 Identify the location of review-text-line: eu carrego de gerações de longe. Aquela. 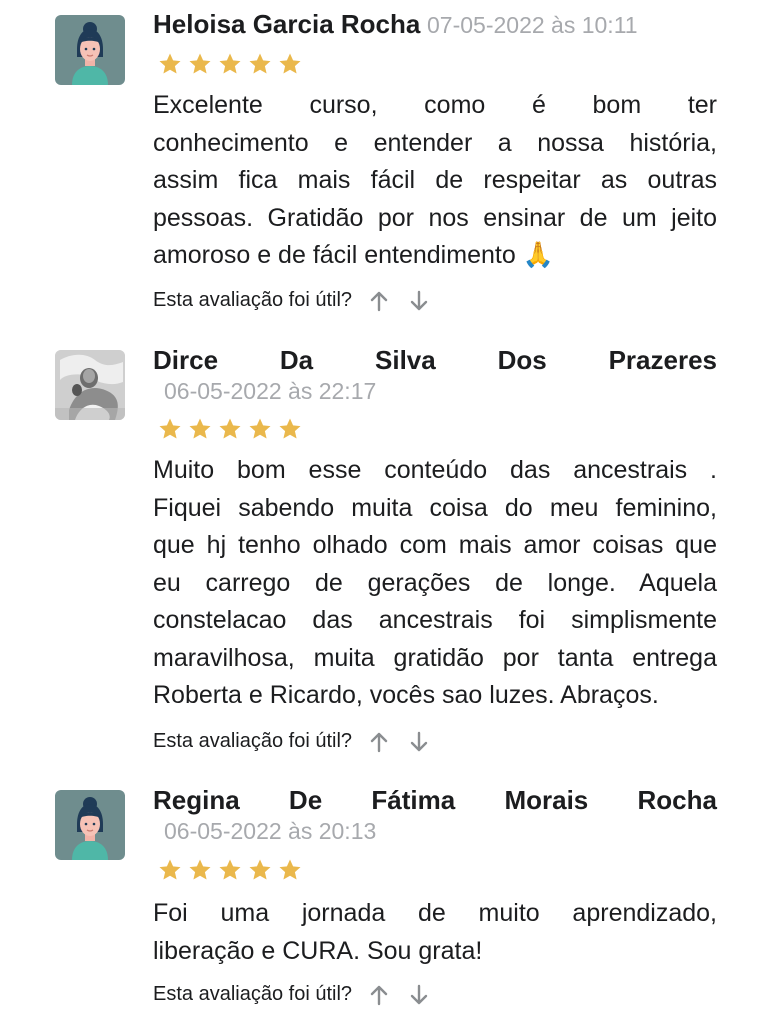
(435, 582).